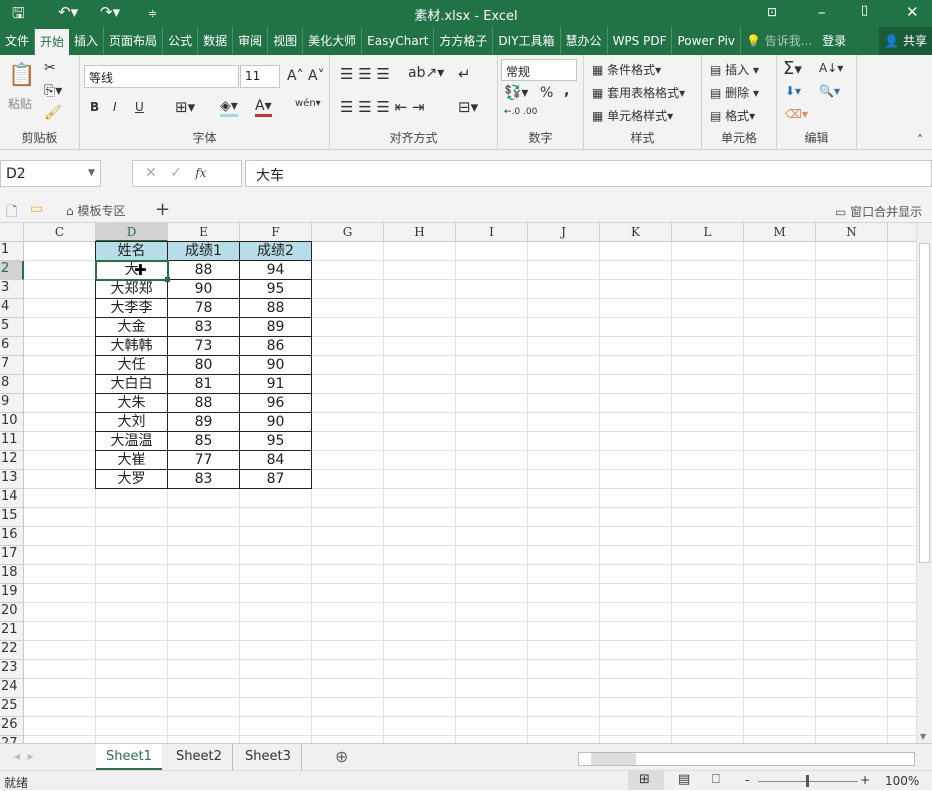  I want to click on cell-F27, so click(276, 739).